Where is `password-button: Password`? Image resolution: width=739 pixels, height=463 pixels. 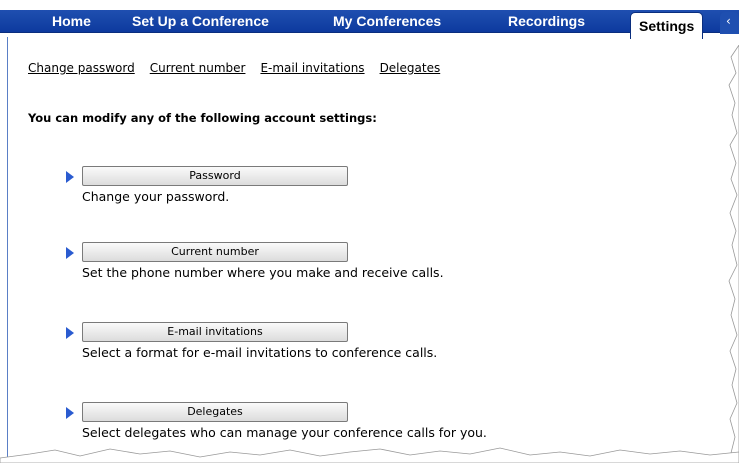
password-button: Password is located at coordinates (215, 176).